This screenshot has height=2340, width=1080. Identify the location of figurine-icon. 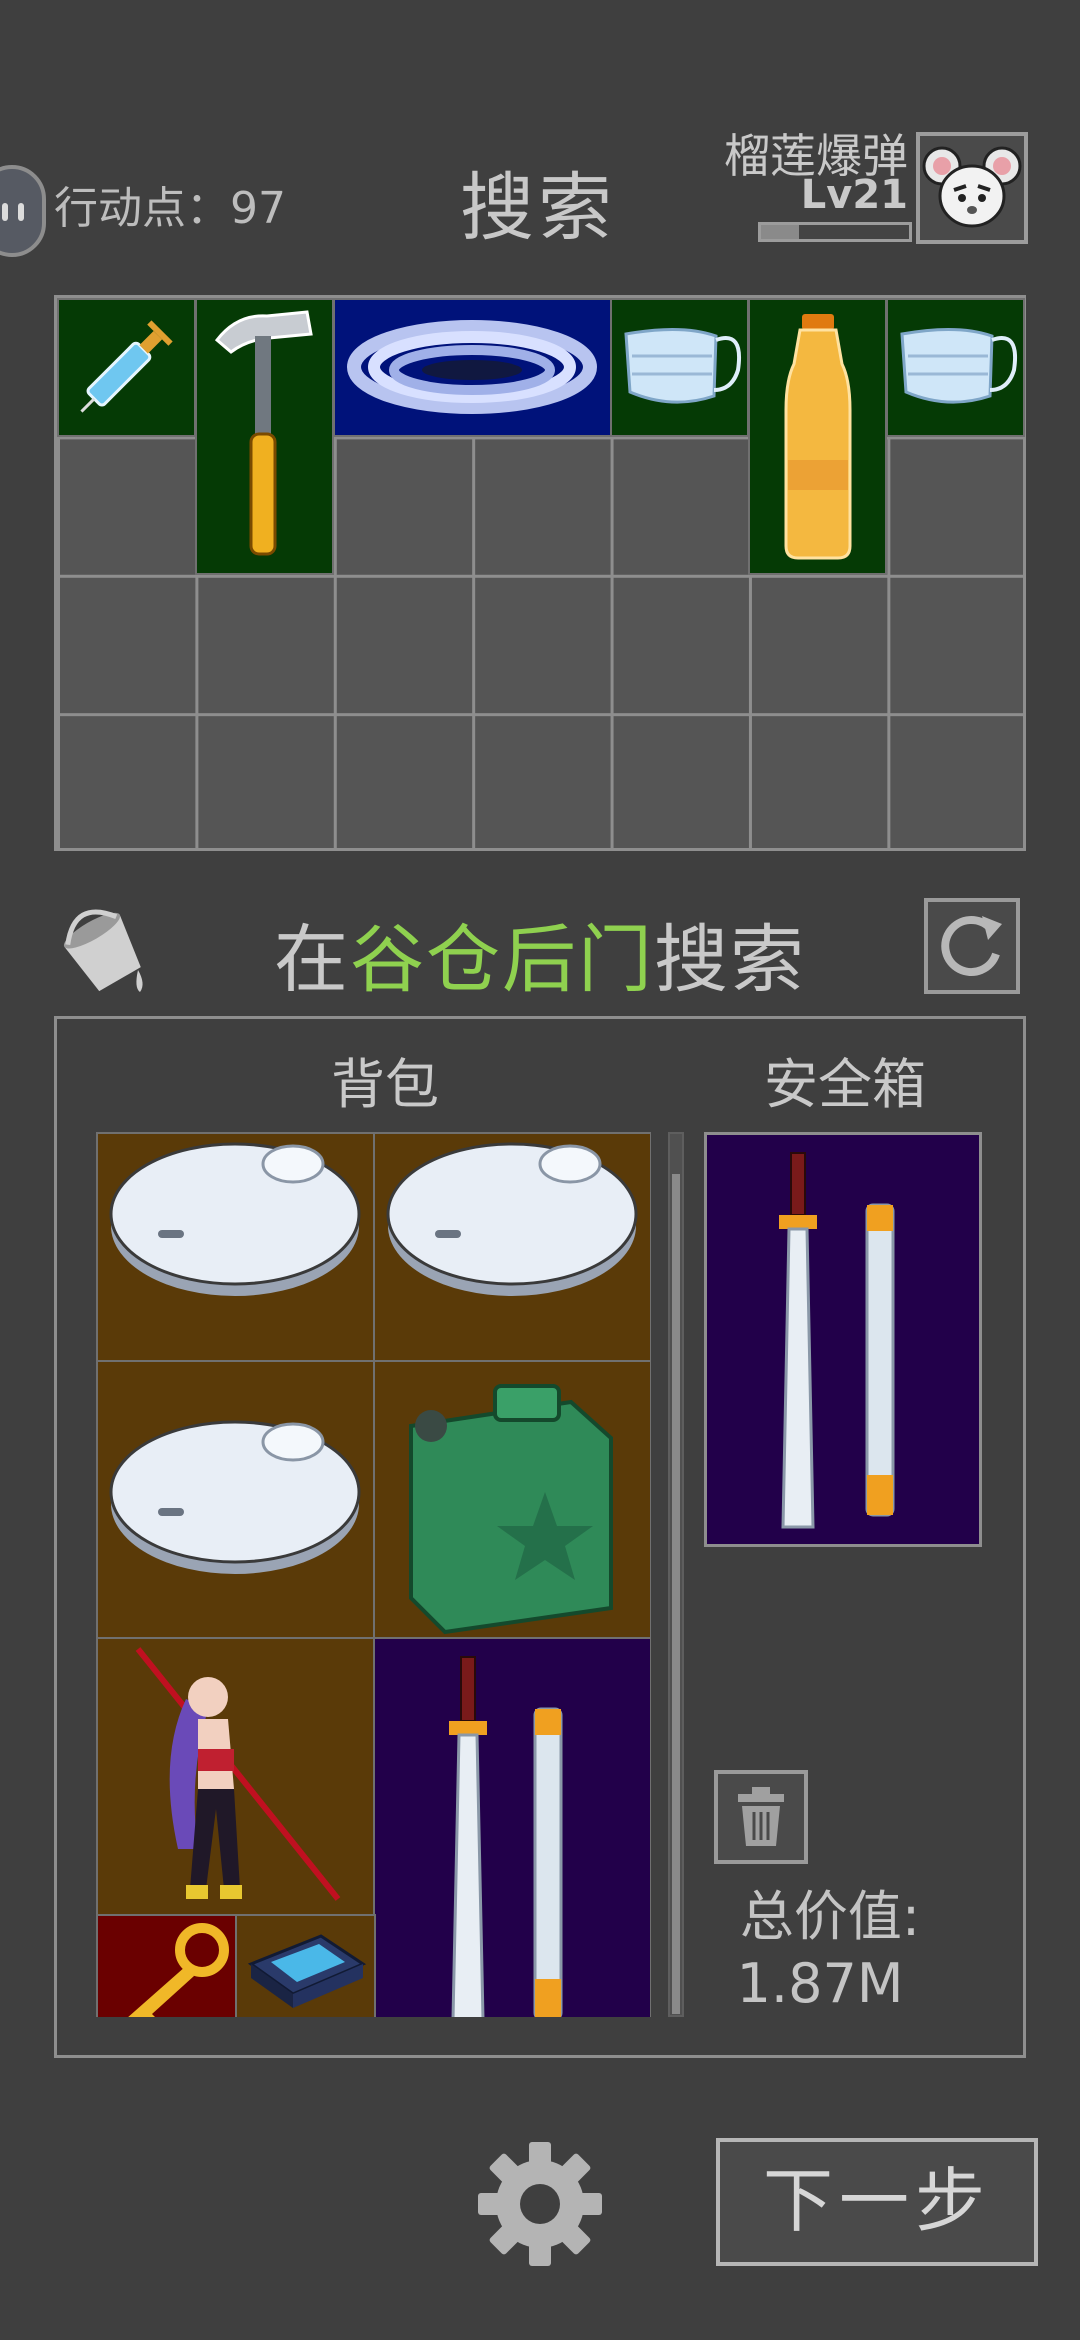
(238, 1774).